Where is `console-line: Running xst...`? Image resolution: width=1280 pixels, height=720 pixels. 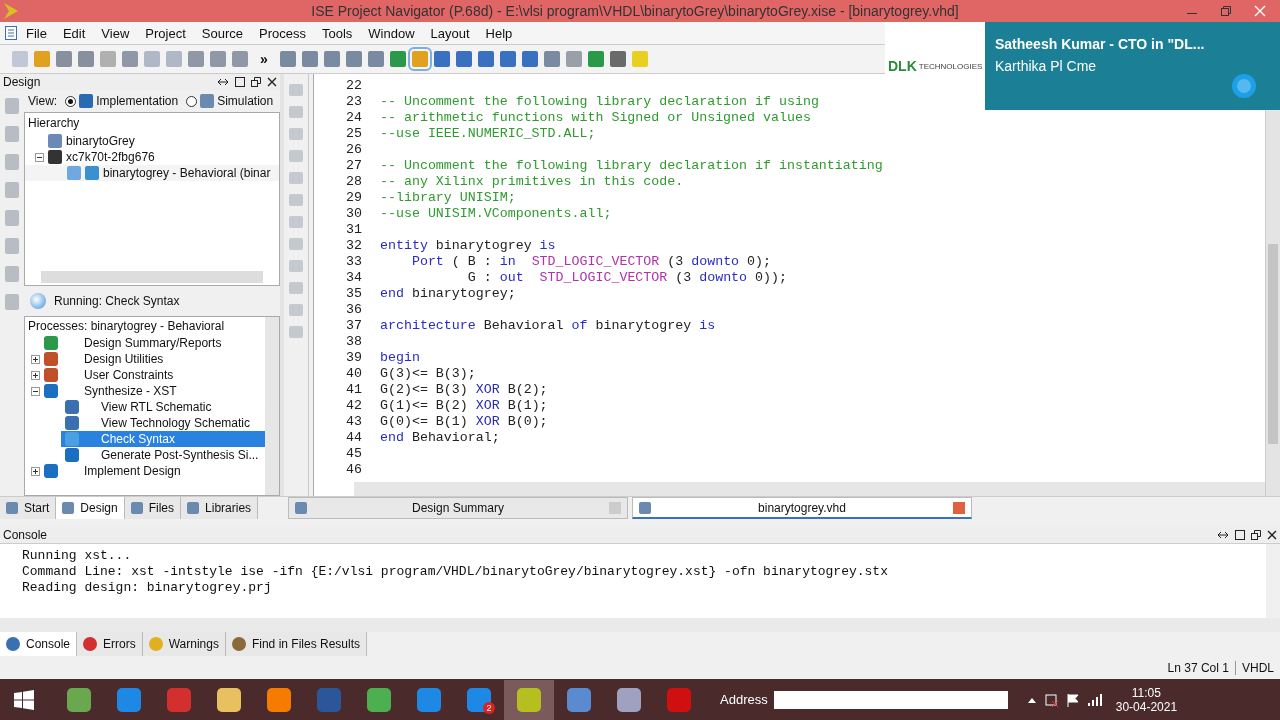
console-line: Running xst... is located at coordinates (77, 556).